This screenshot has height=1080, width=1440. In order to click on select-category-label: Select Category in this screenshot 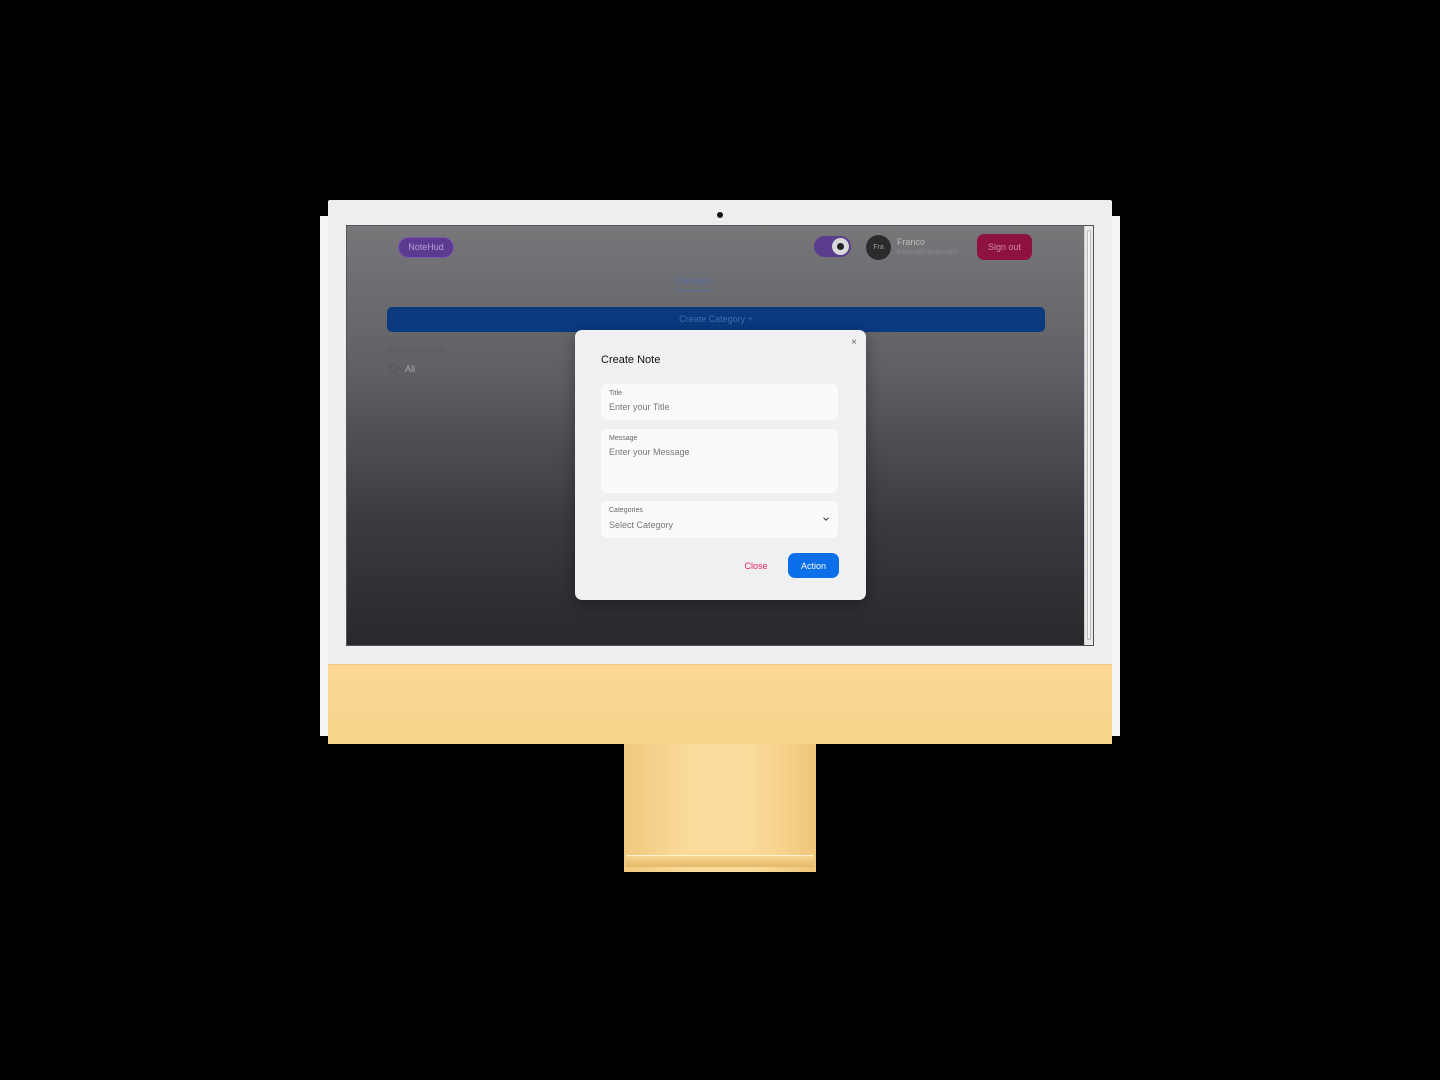, I will do `click(415, 349)`.